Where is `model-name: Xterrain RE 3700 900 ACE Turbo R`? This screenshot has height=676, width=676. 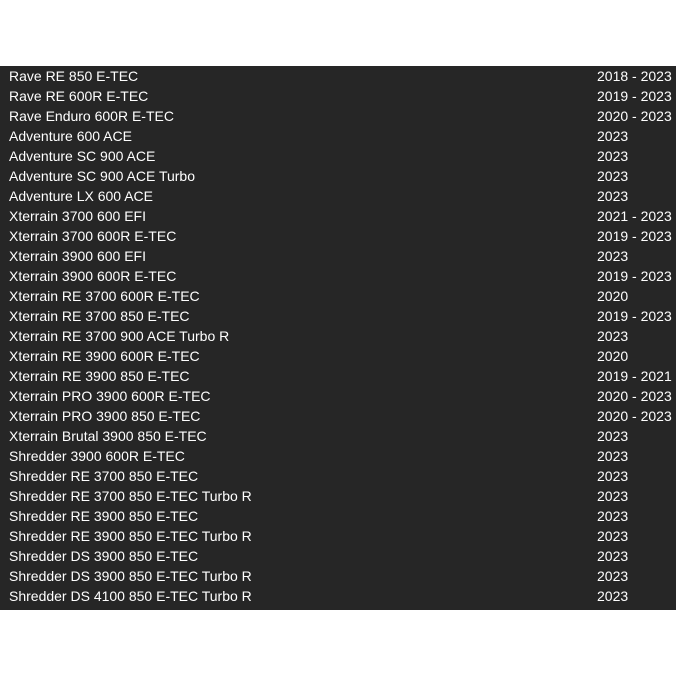 model-name: Xterrain RE 3700 900 ACE Turbo R is located at coordinates (119, 336).